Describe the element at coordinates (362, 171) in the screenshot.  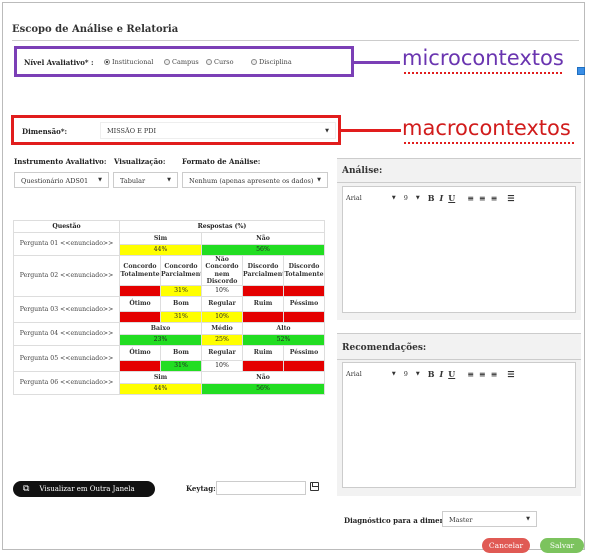
I see `analise-title: Análise:` at that location.